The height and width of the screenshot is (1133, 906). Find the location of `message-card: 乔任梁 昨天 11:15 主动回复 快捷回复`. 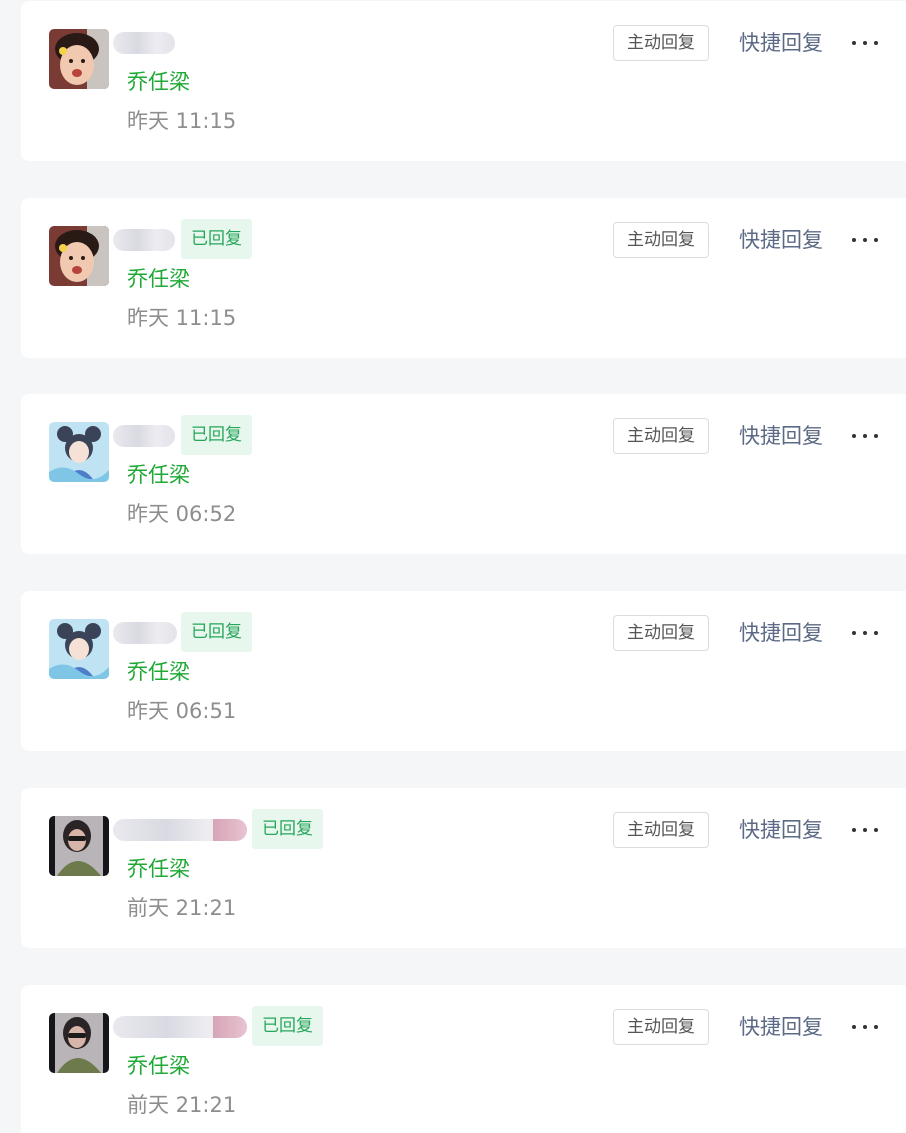

message-card: 乔任梁 昨天 11:15 主动回复 快捷回复 is located at coordinates (463, 81).